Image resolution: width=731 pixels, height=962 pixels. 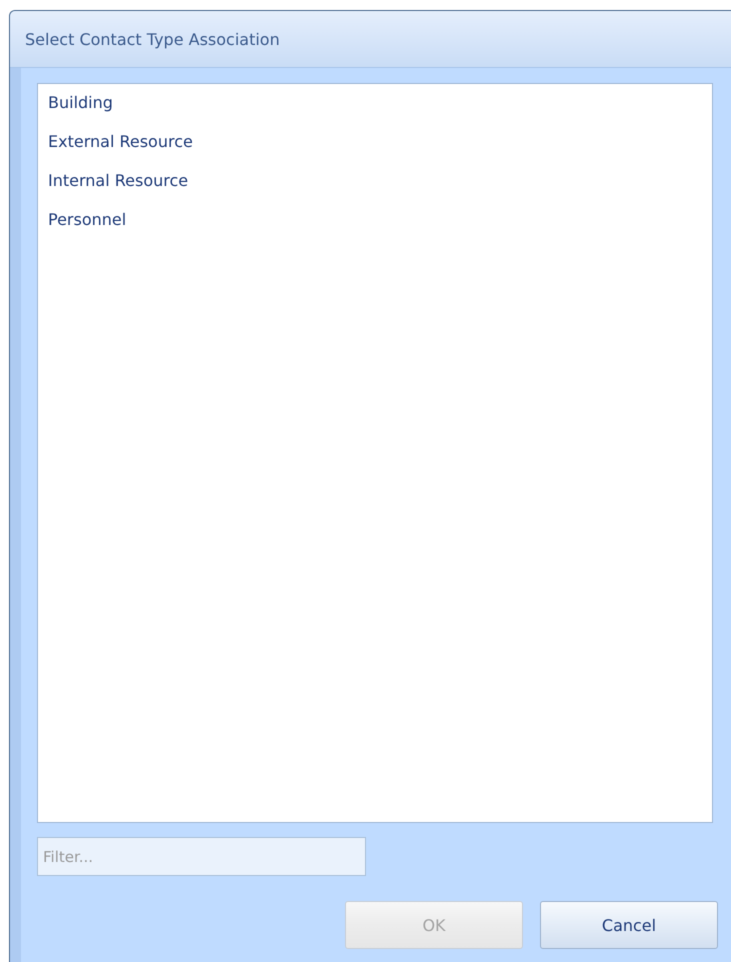 What do you see at coordinates (120, 146) in the screenshot?
I see `list-item: External Resource` at bounding box center [120, 146].